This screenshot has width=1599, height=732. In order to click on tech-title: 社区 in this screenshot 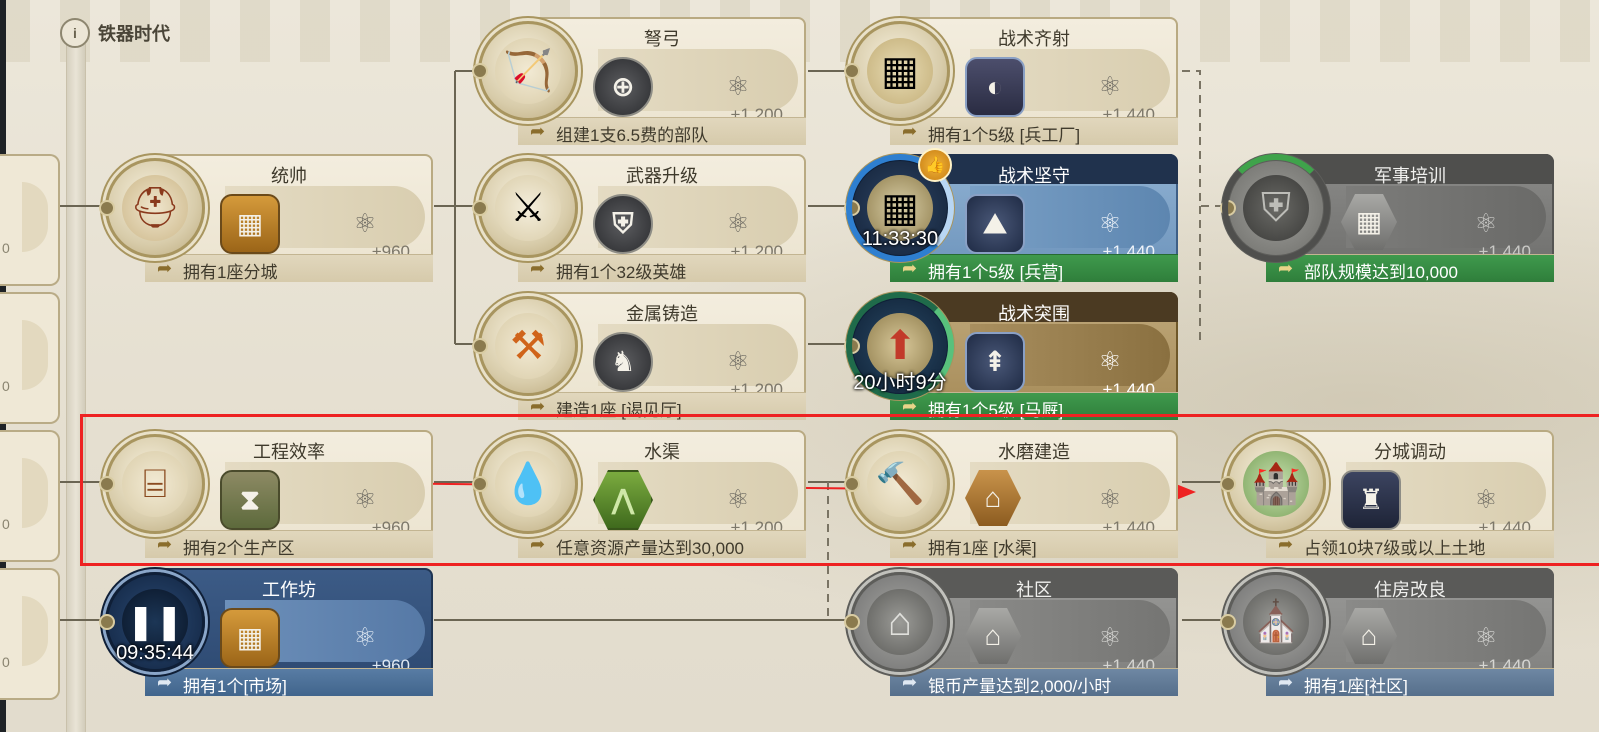, I will do `click(1034, 590)`.